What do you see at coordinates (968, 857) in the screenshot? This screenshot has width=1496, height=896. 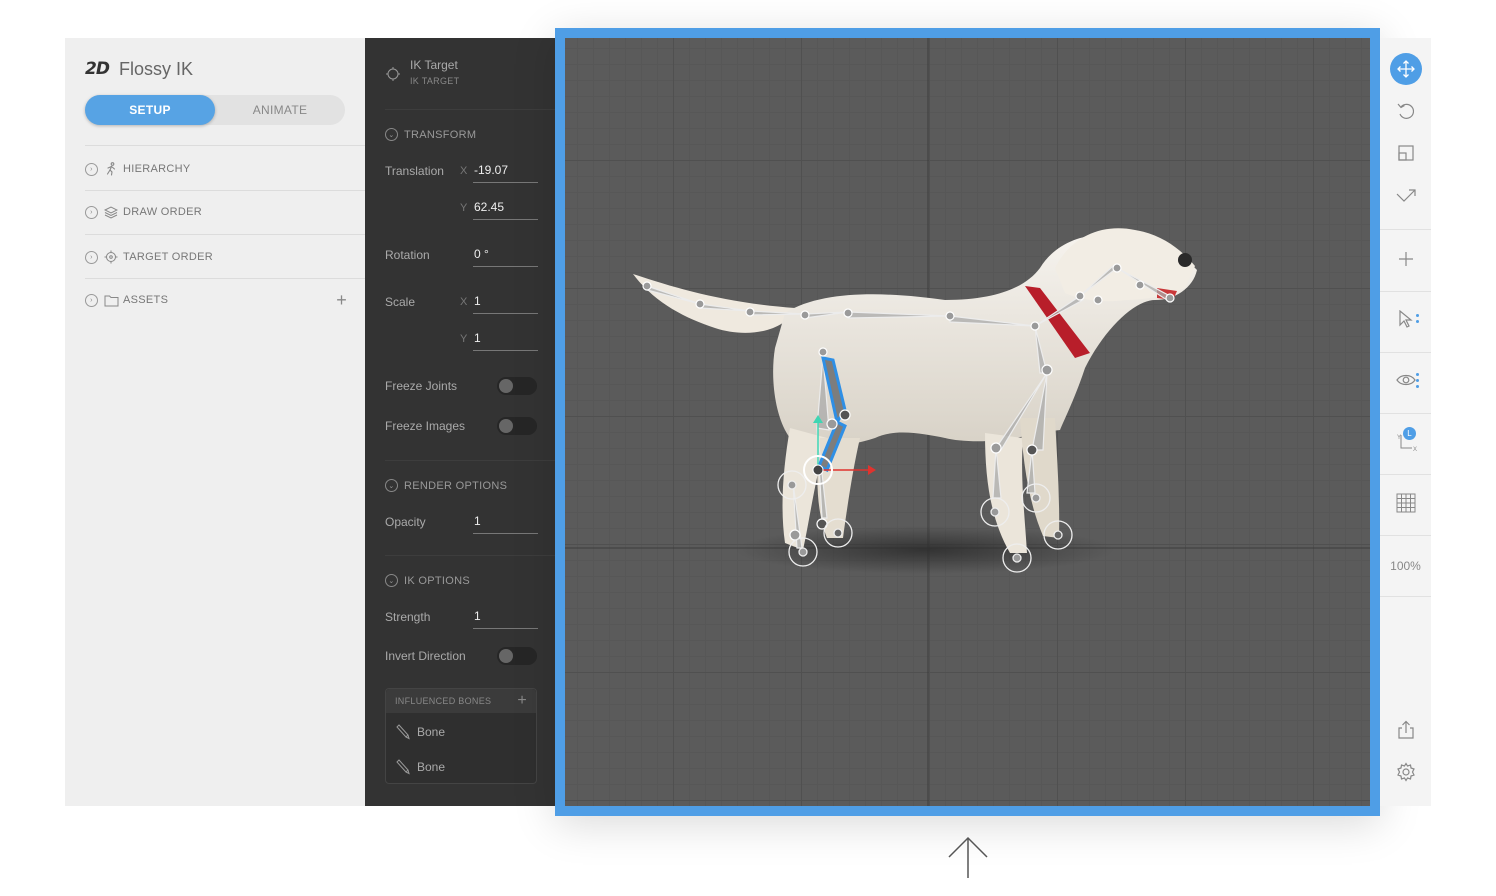 I see `arrow-up-icon` at bounding box center [968, 857].